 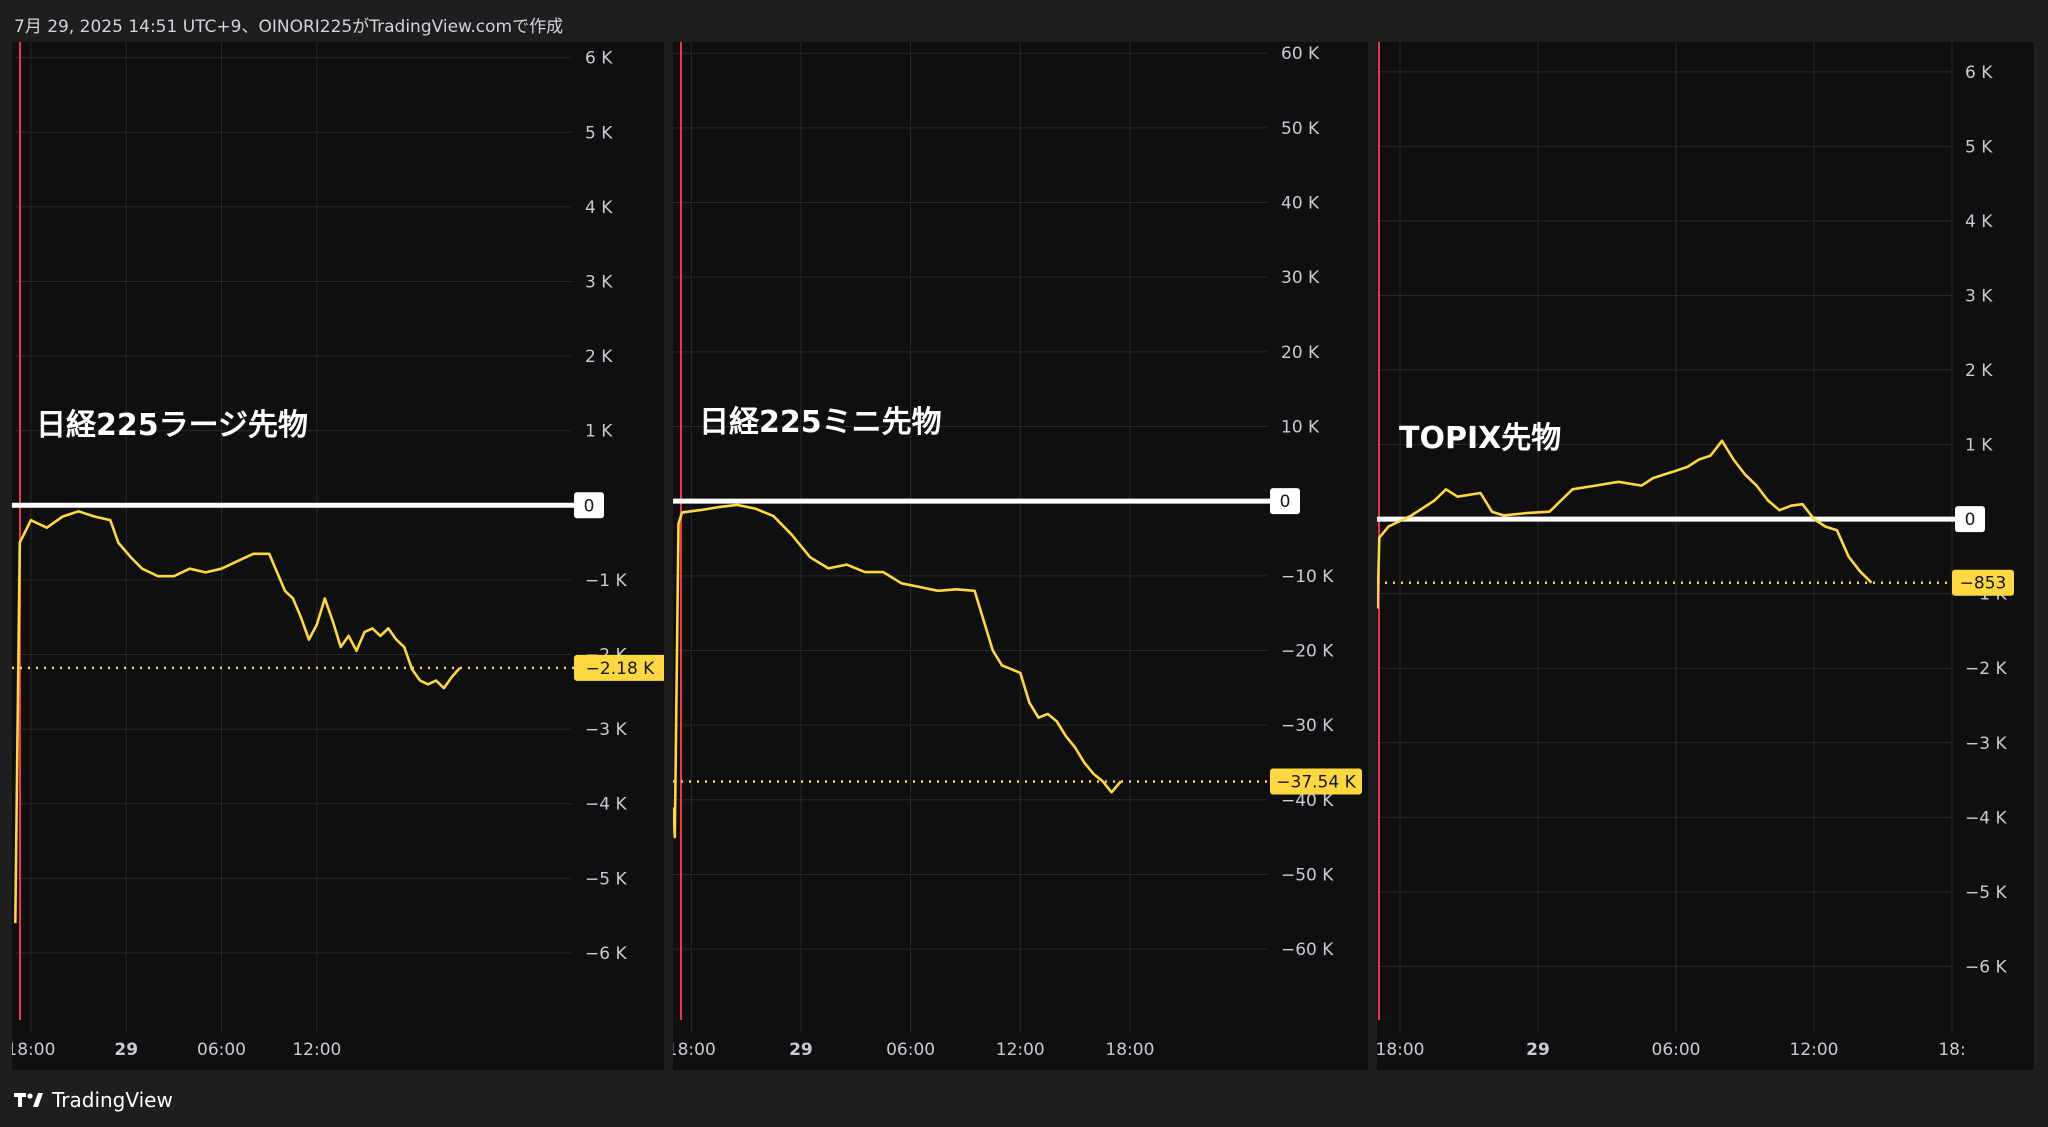 What do you see at coordinates (1307, 651) in the screenshot?
I see `y-tick-label: −20 K` at bounding box center [1307, 651].